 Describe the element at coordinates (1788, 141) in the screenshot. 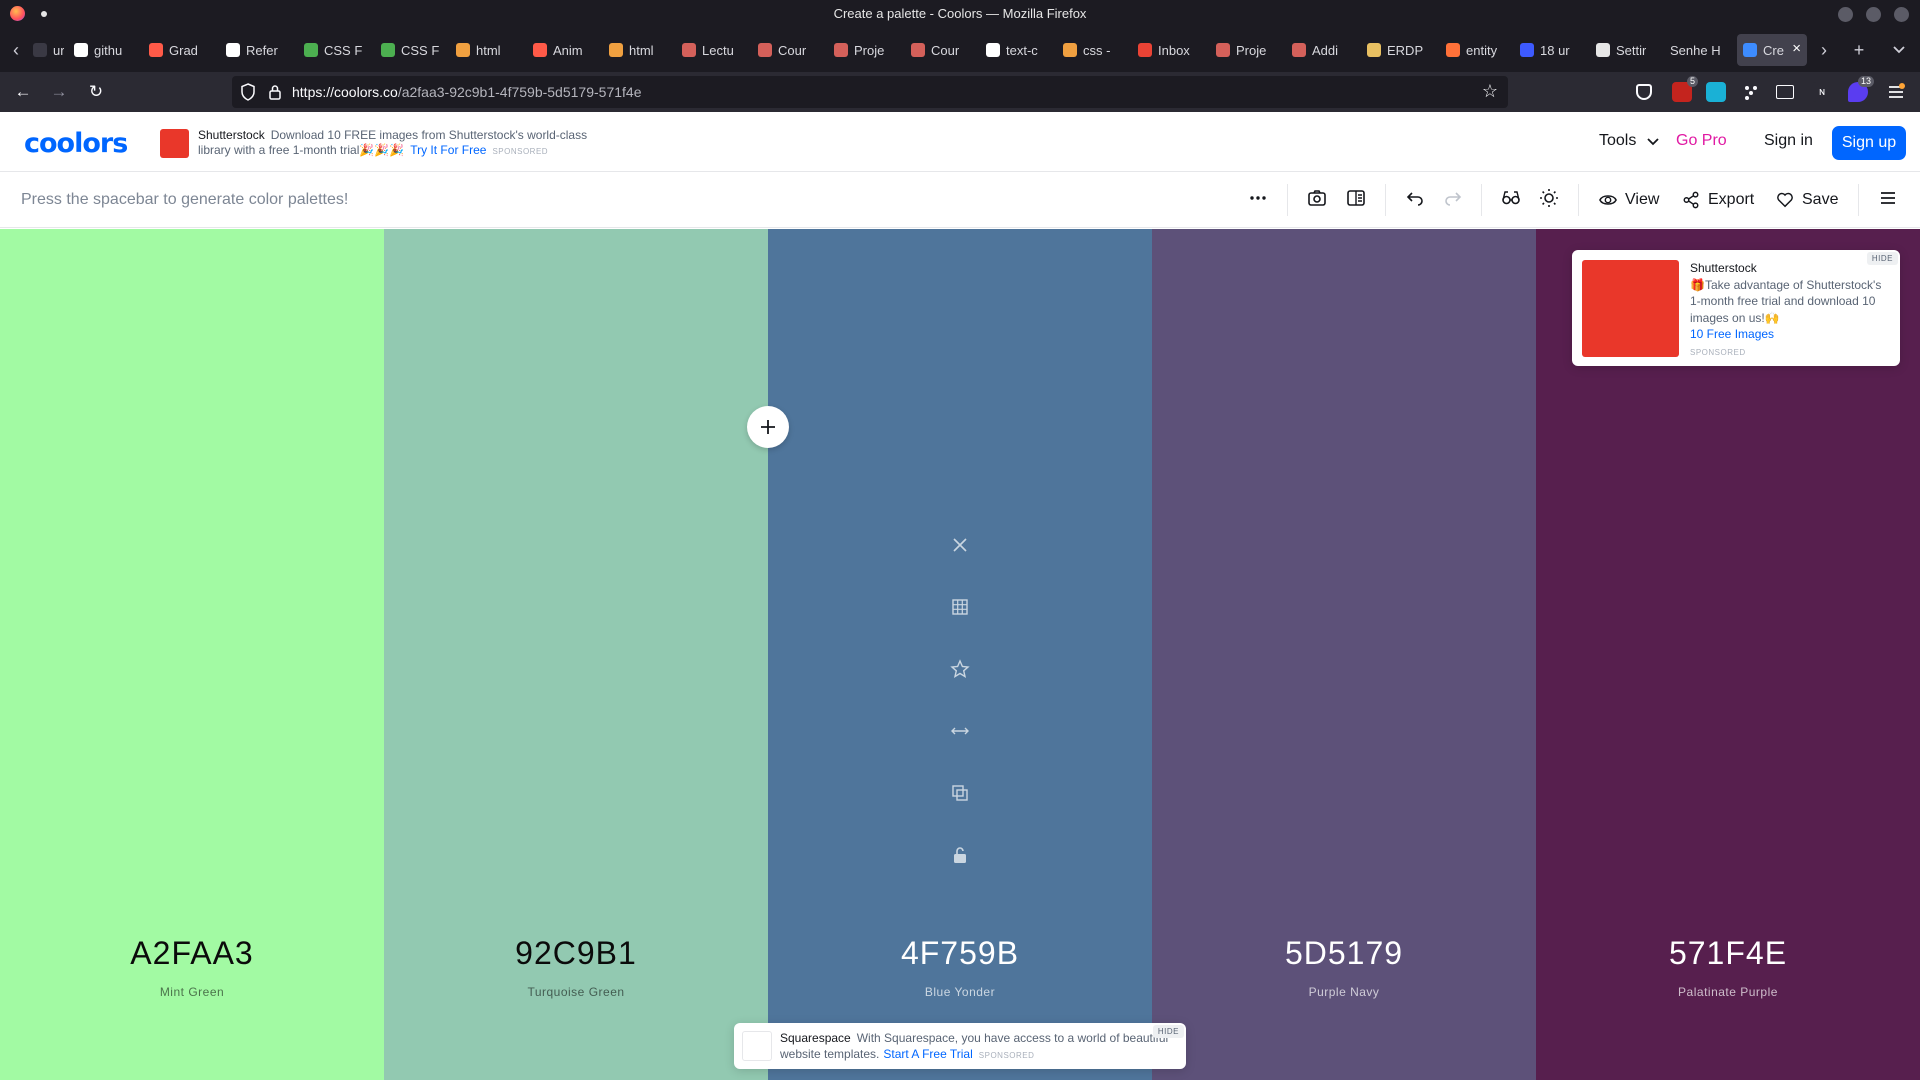

I see `sign-in-link: Sign in` at that location.